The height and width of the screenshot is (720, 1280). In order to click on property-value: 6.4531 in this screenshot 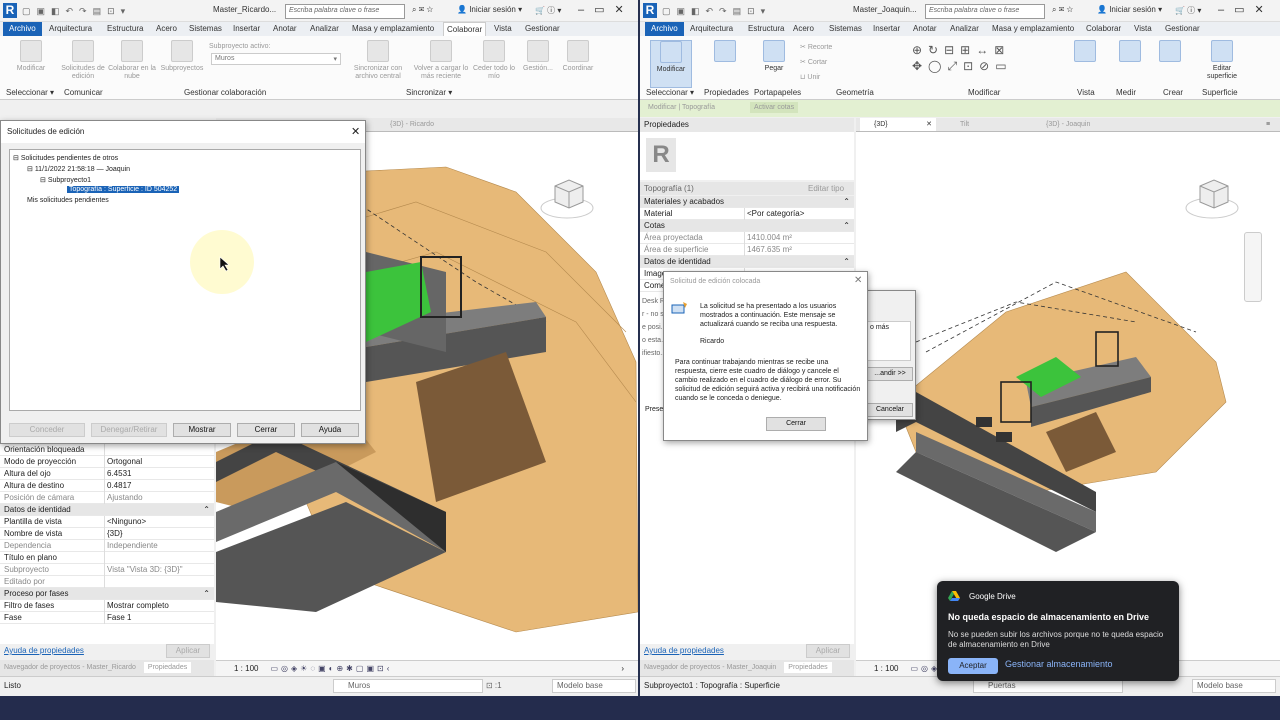, I will do `click(117, 474)`.